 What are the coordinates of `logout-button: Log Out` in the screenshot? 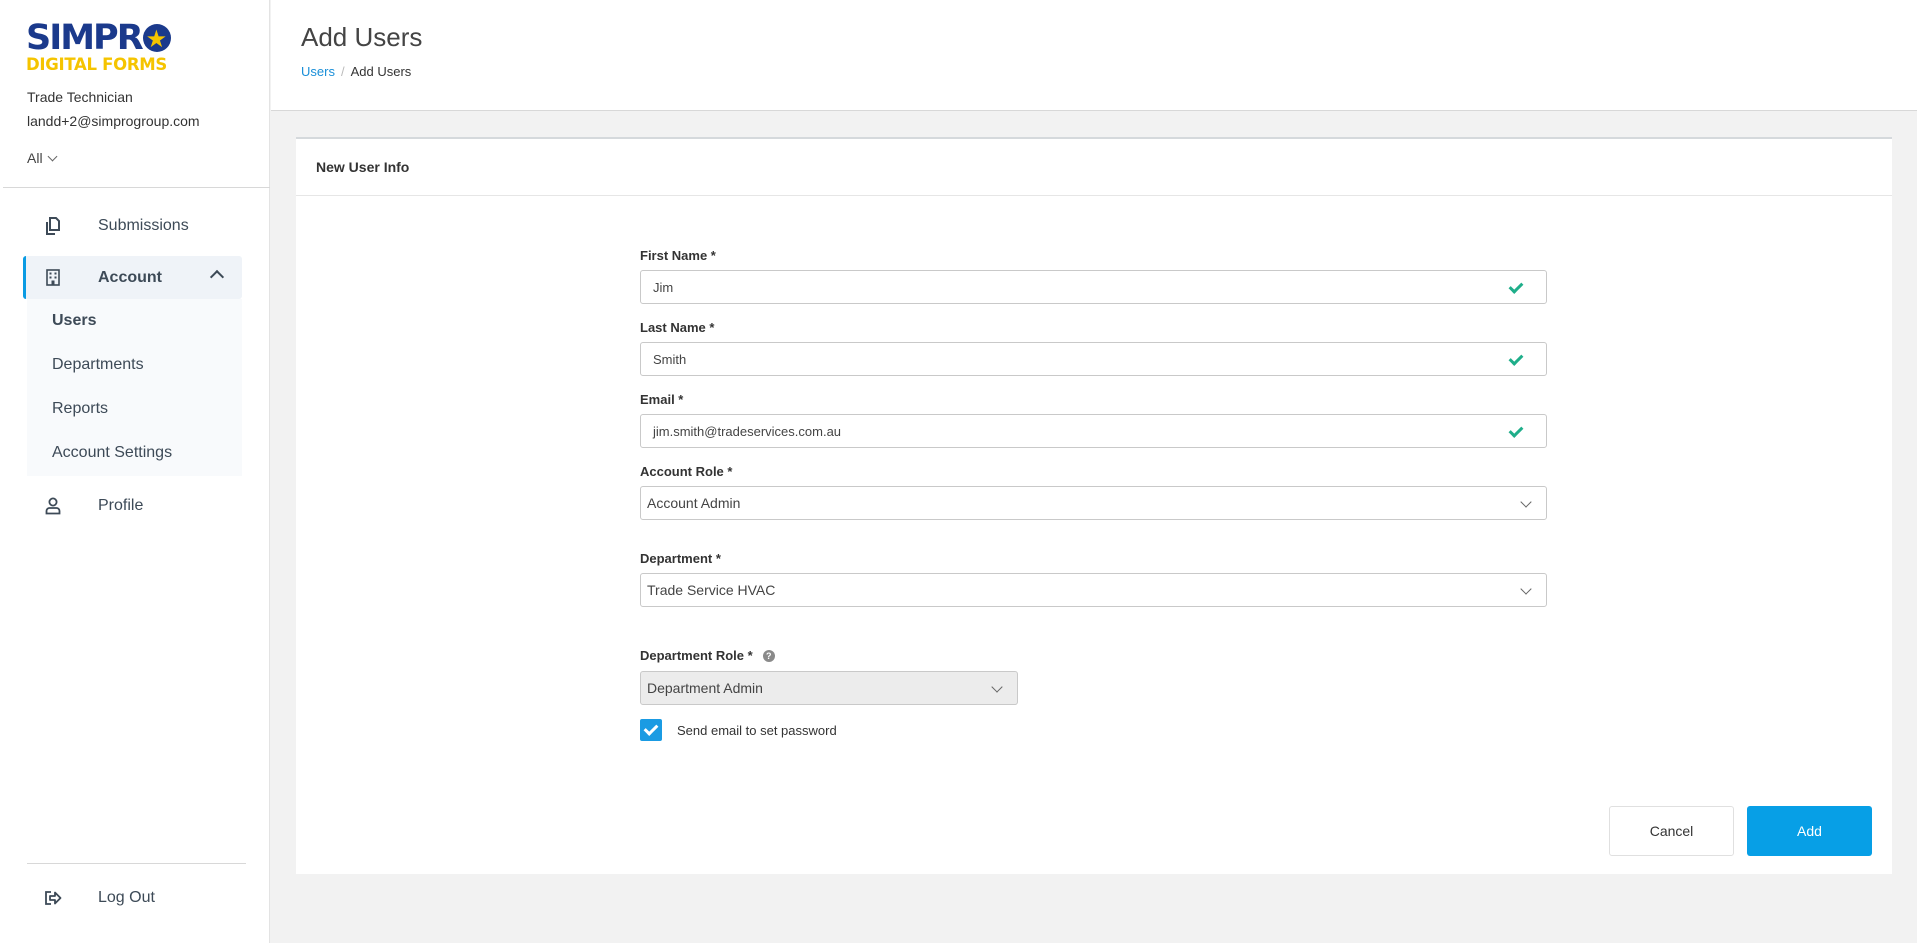 It's located at (132, 897).